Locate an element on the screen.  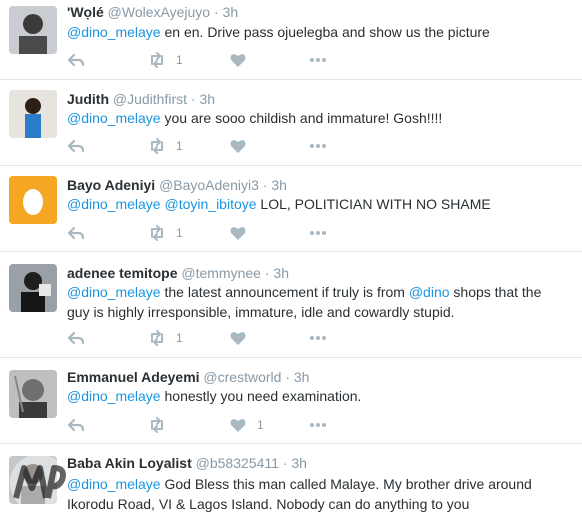
user-handle: @BayoAdeniyi3 is located at coordinates (209, 185).